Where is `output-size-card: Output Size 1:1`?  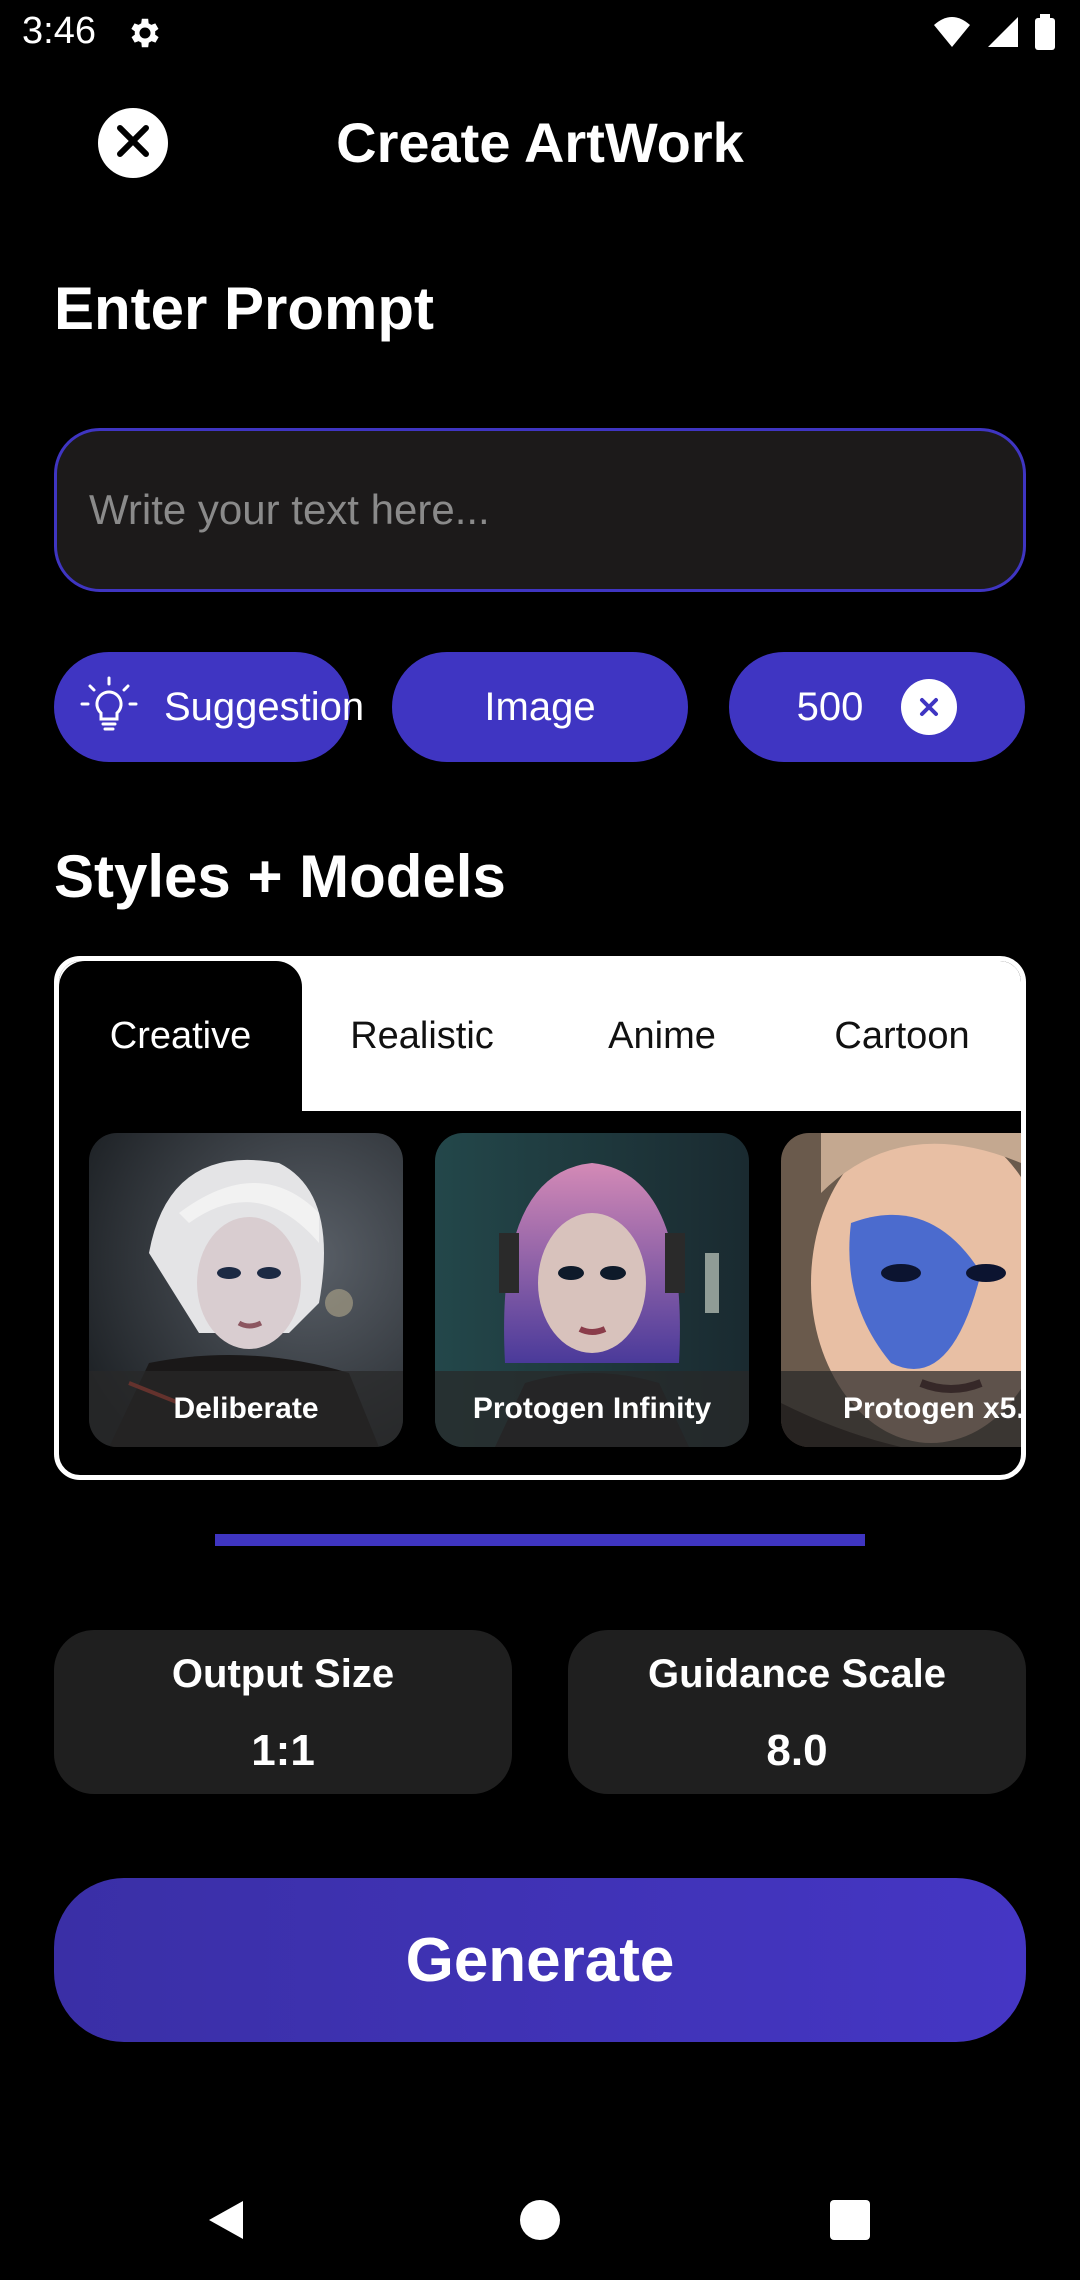
output-size-card: Output Size 1:1 is located at coordinates (283, 1712).